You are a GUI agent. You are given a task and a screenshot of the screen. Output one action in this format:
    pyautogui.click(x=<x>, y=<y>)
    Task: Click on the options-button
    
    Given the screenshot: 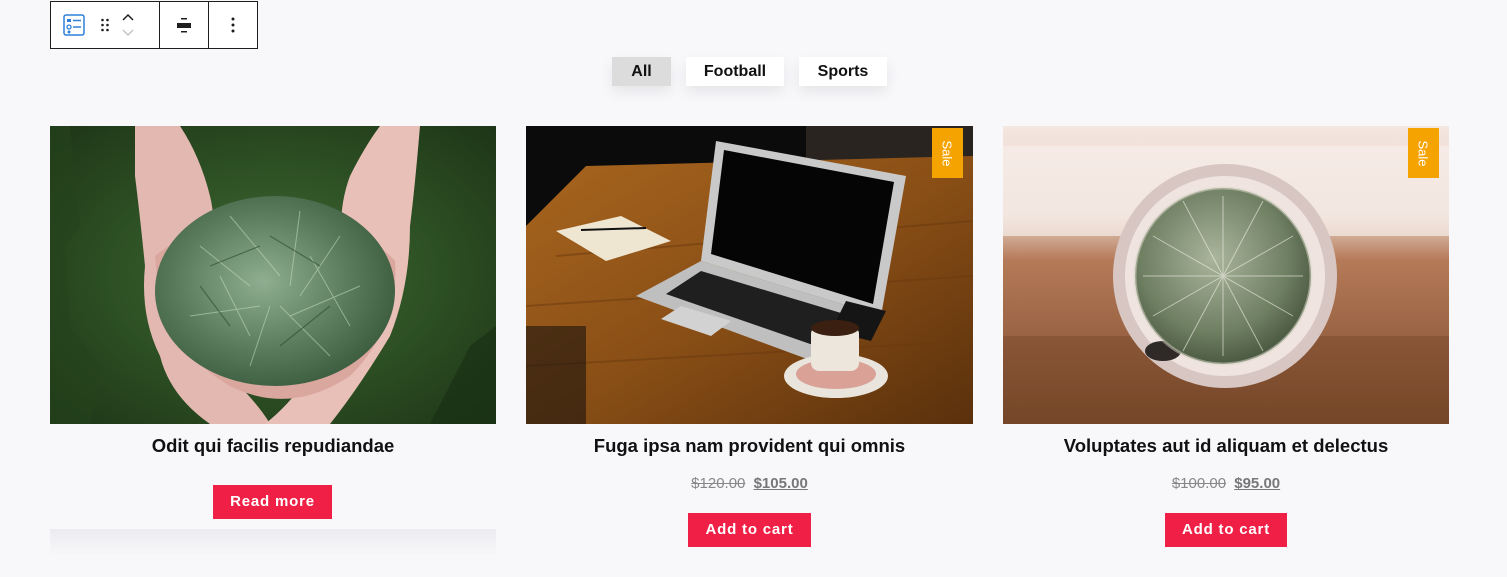 What is the action you would take?
    pyautogui.click(x=233, y=25)
    